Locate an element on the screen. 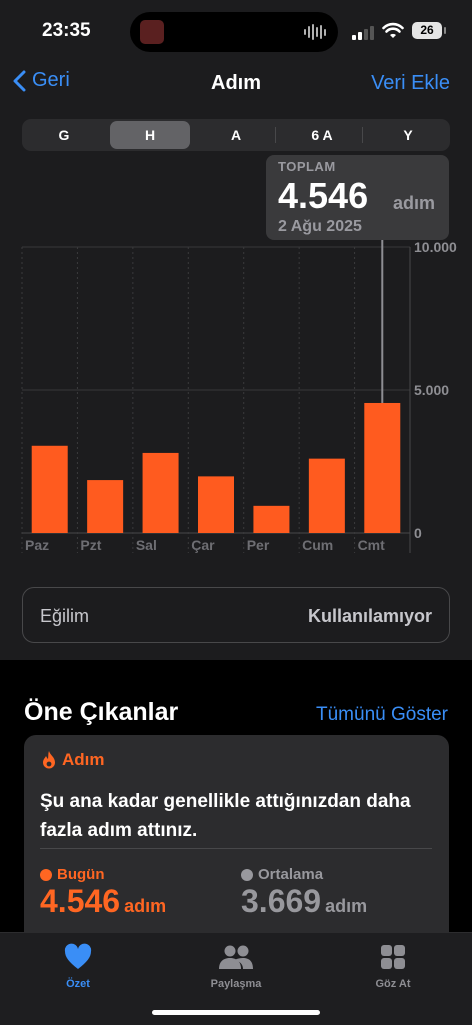 The width and height of the screenshot is (472, 1025). bar-per is located at coordinates (271, 519).